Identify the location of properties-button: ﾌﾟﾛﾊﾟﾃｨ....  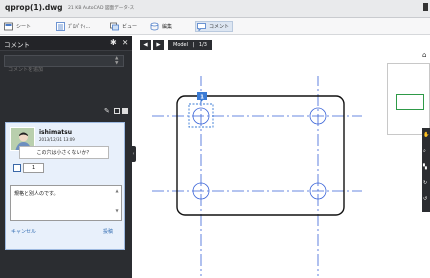
(73, 26).